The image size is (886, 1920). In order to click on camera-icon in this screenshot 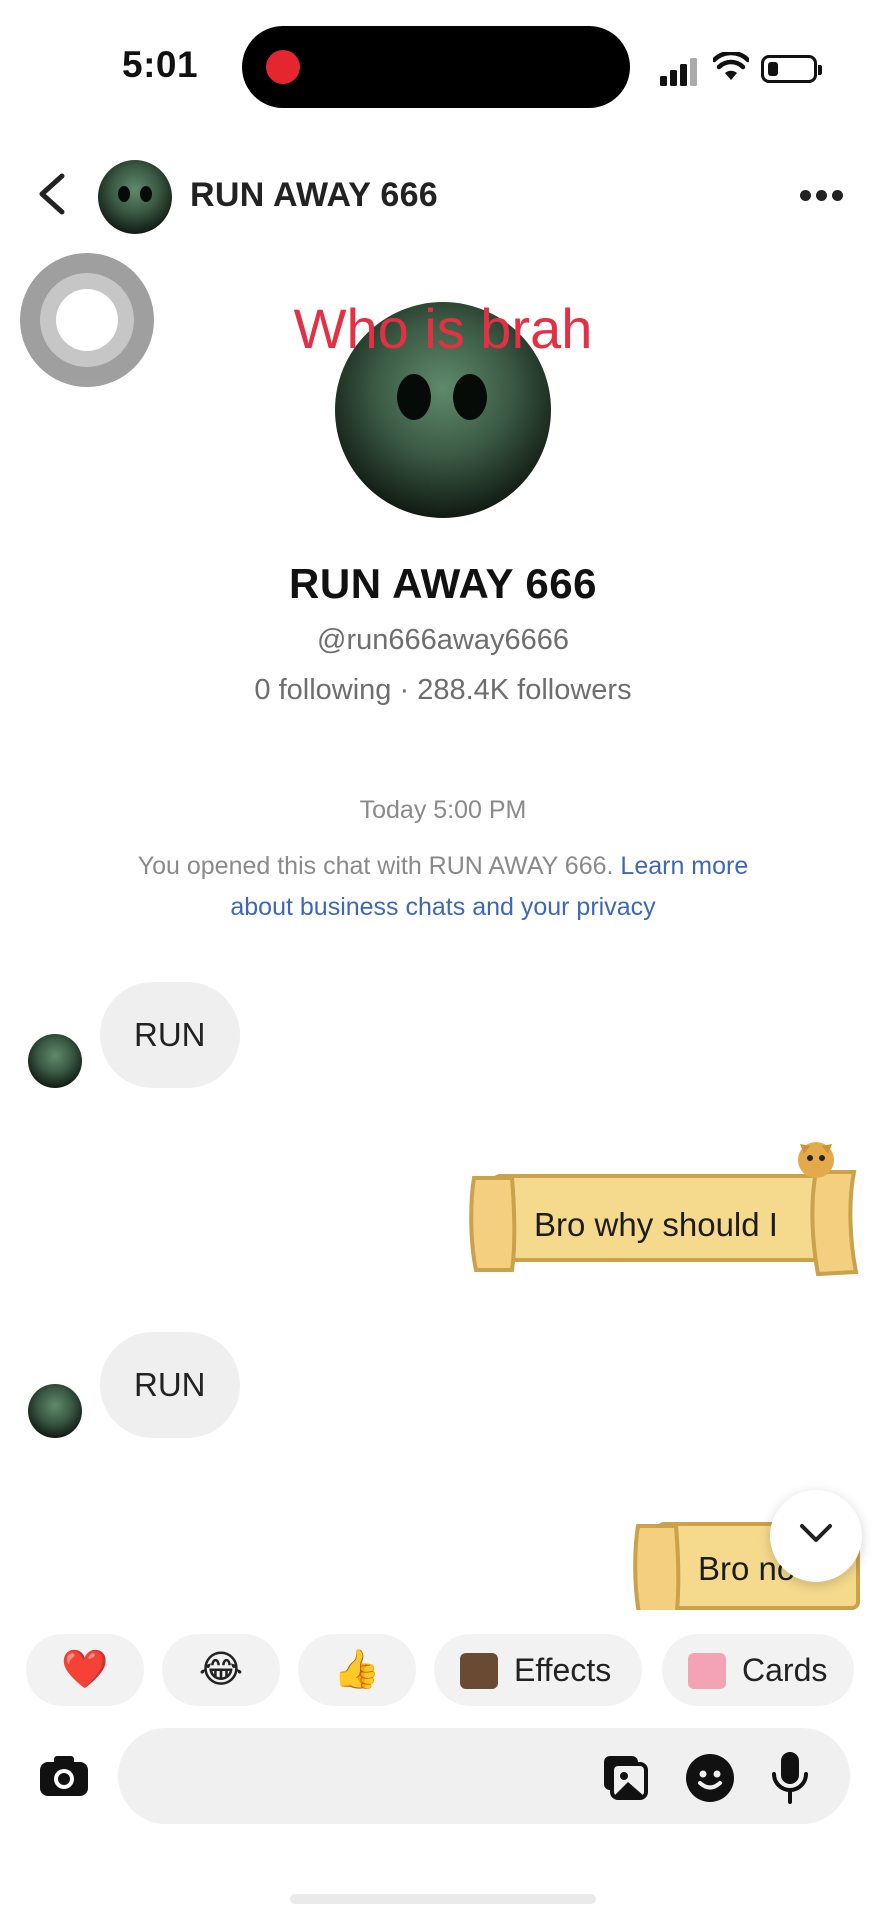, I will do `click(64, 1776)`.